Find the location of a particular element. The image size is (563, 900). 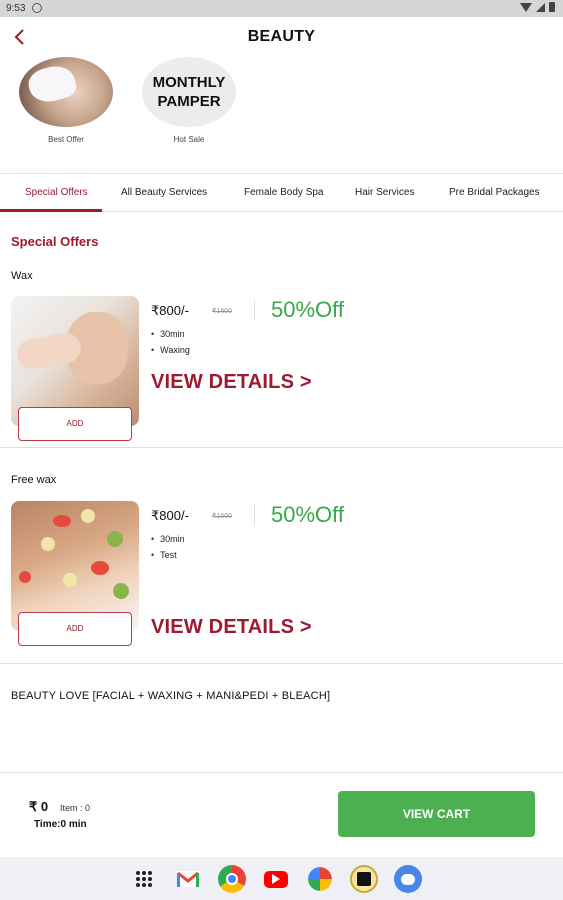

banner-hot-sale: MONTHLY PAMPER Hot Sale is located at coordinates (189, 100).